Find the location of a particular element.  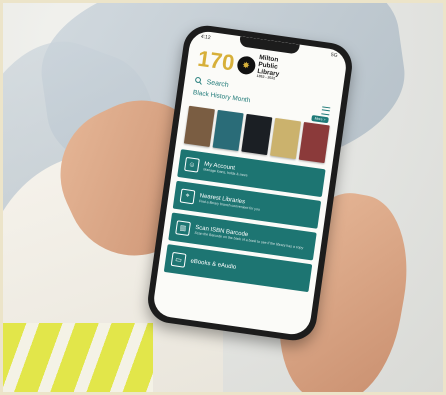

hamburger-menu-icon is located at coordinates (326, 111).